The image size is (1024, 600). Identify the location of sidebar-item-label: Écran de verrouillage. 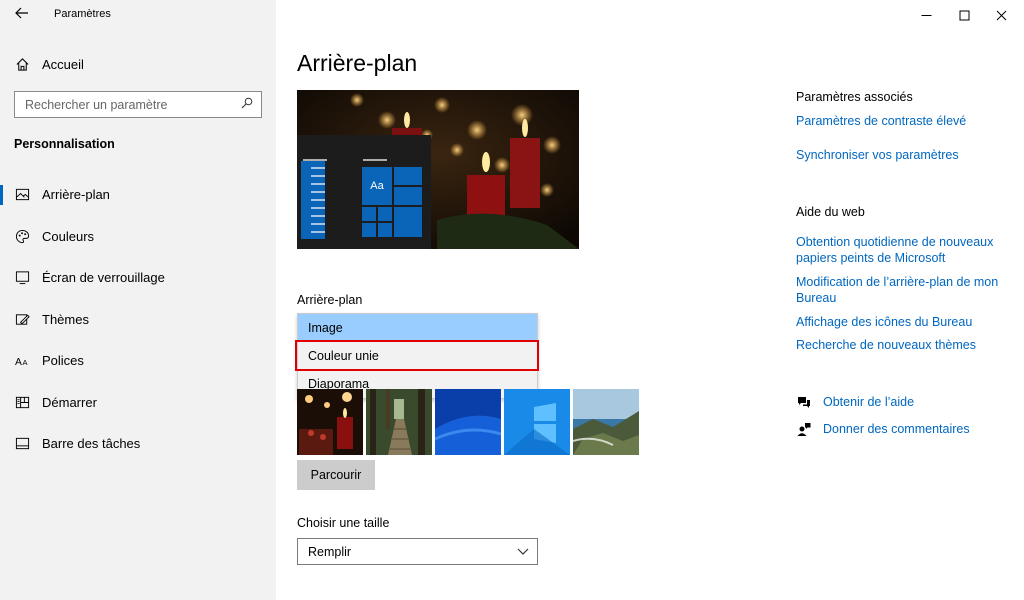
(103, 278).